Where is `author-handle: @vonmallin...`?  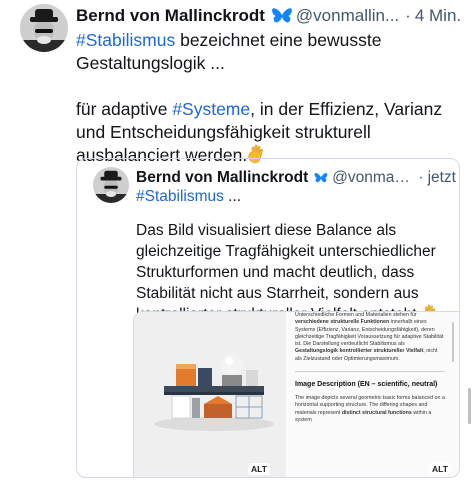
author-handle: @vonmallin... is located at coordinates (347, 16).